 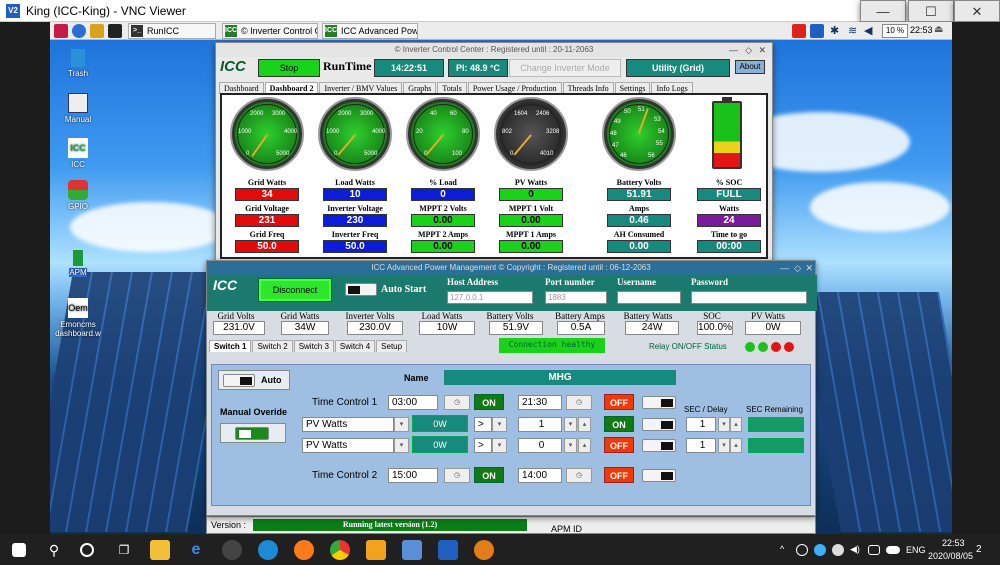 What do you see at coordinates (289, 68) in the screenshot?
I see `stop-button: Stop` at bounding box center [289, 68].